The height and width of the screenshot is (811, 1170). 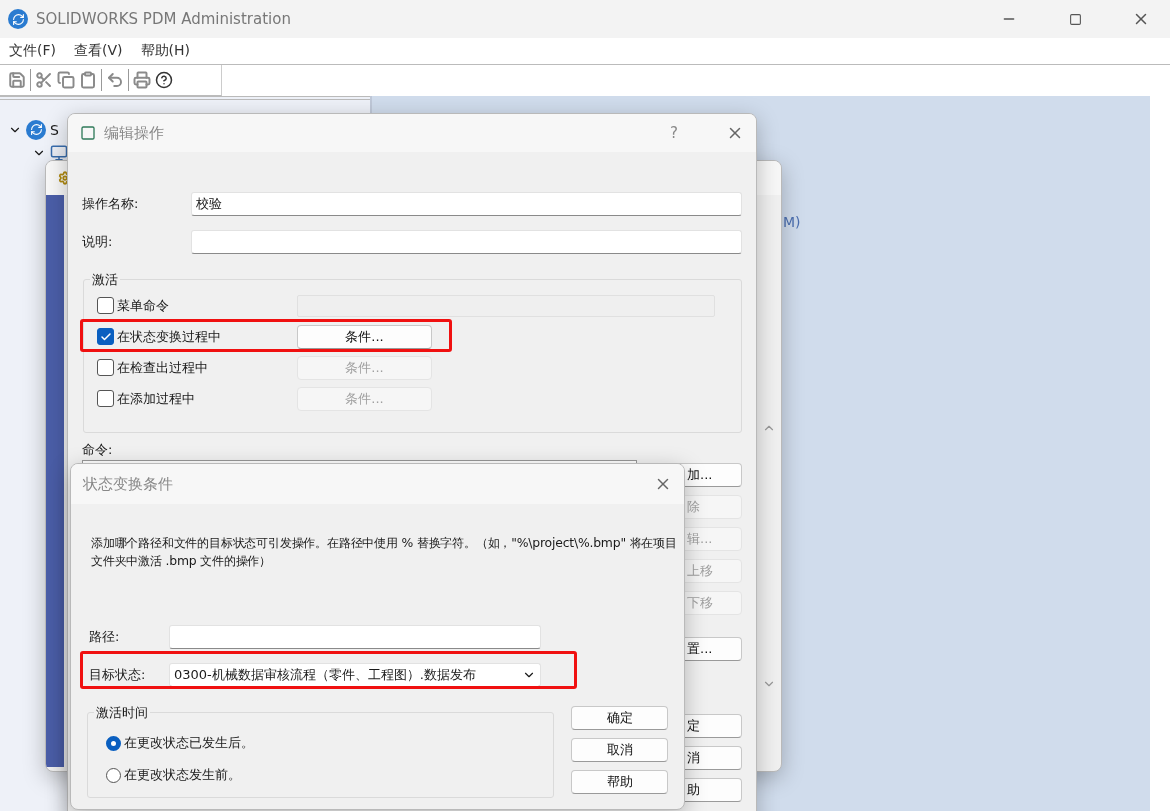 What do you see at coordinates (134, 133) in the screenshot?
I see `dialog-title: 编辑操作` at bounding box center [134, 133].